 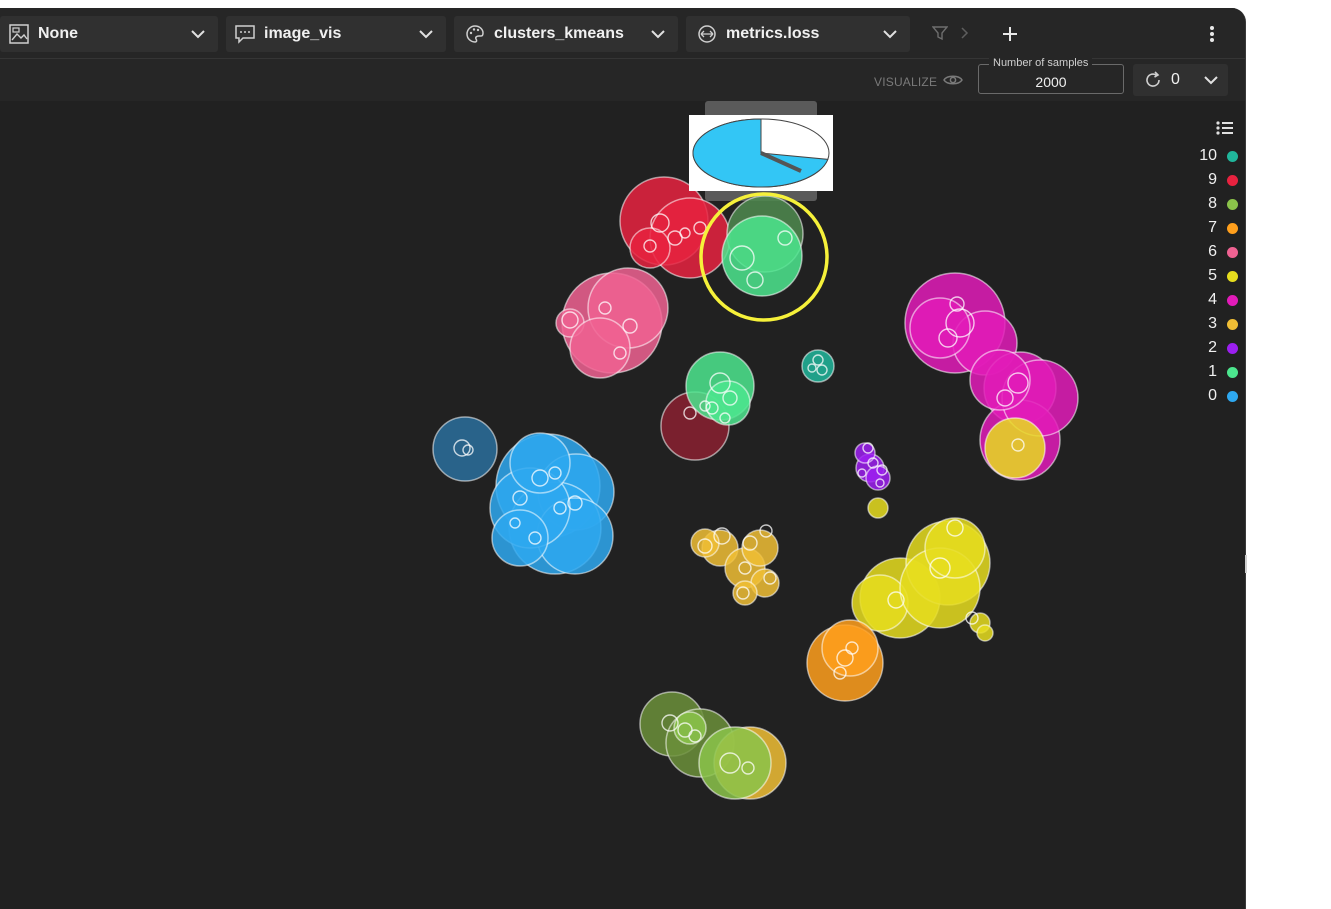 I want to click on more-vertical-icon, so click(x=1212, y=34).